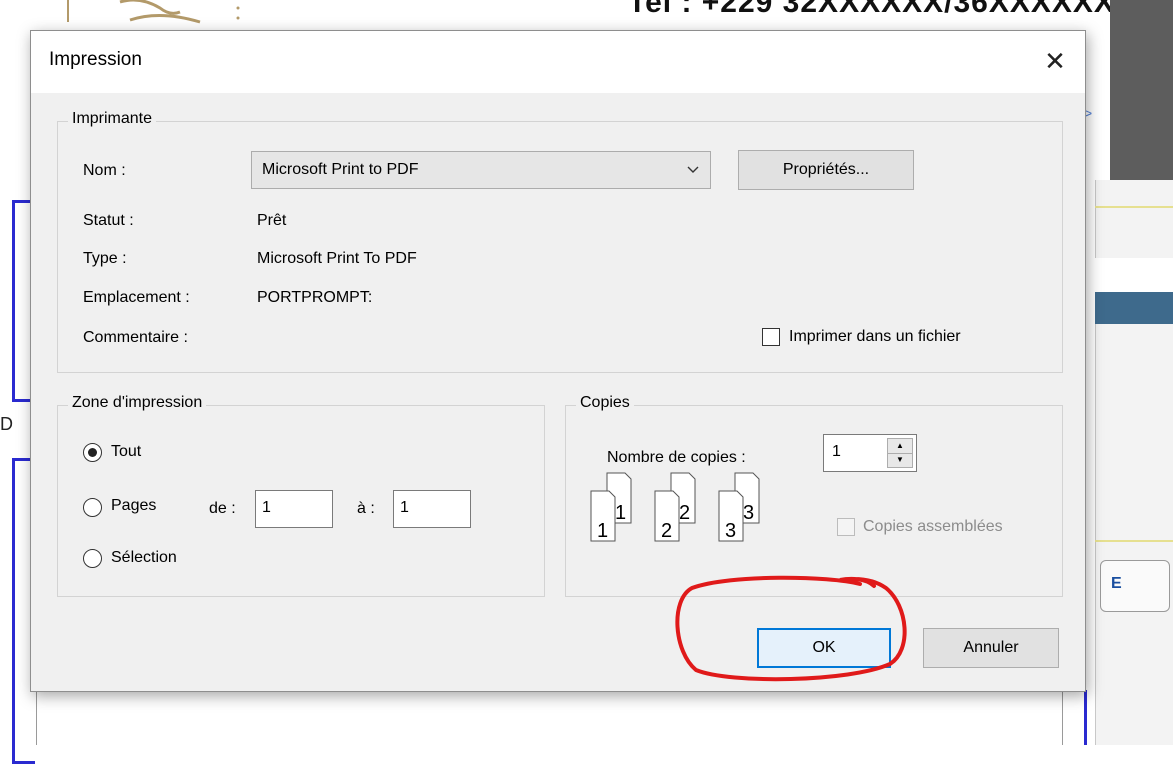 Image resolution: width=1173 pixels, height=764 pixels. What do you see at coordinates (315, 297) in the screenshot?
I see `location-value: PORTPROMPT:` at bounding box center [315, 297].